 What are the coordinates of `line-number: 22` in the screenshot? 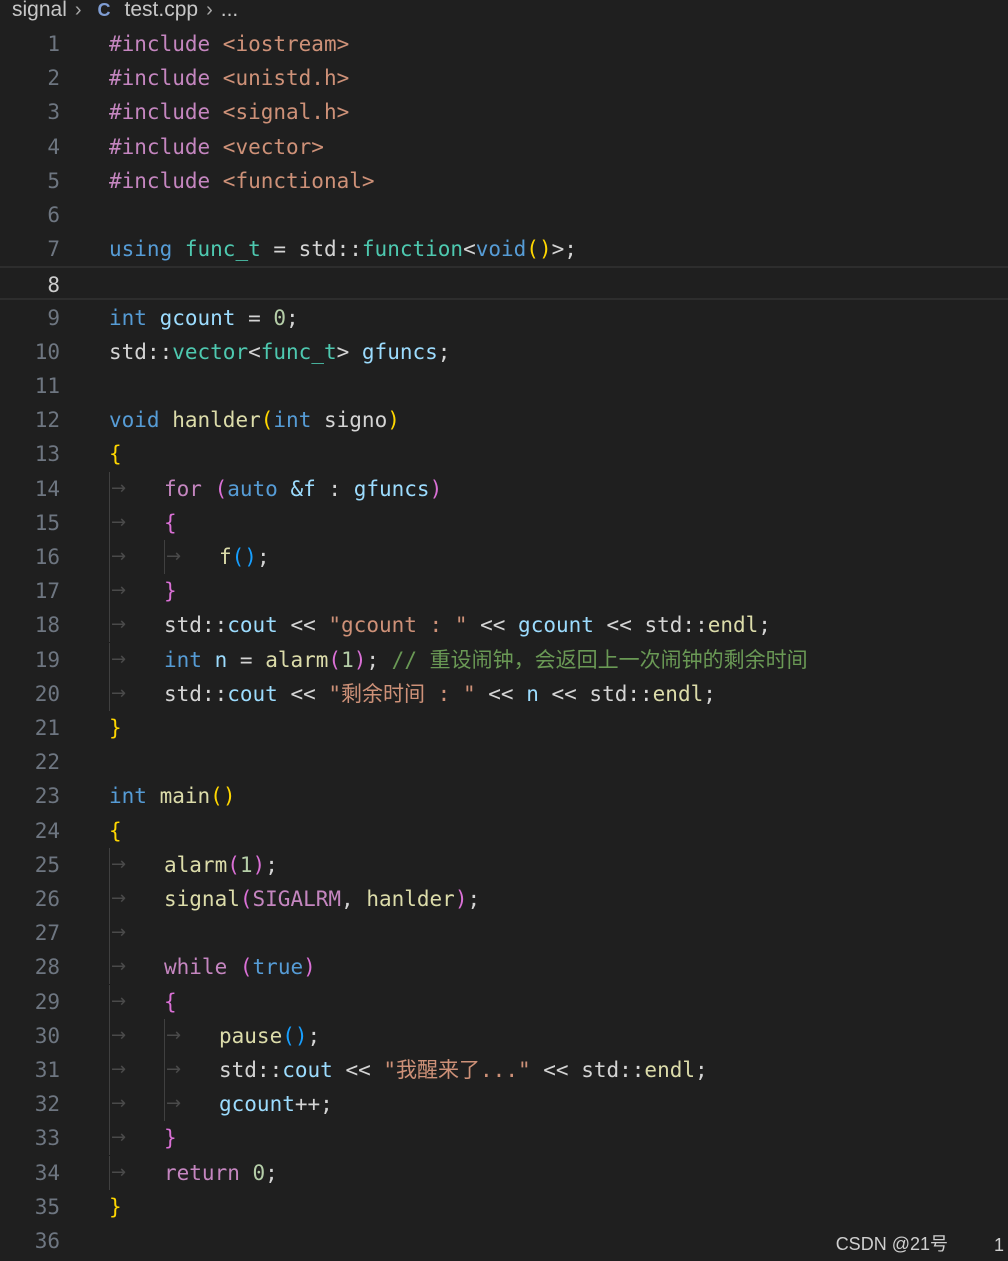 It's located at (47, 762).